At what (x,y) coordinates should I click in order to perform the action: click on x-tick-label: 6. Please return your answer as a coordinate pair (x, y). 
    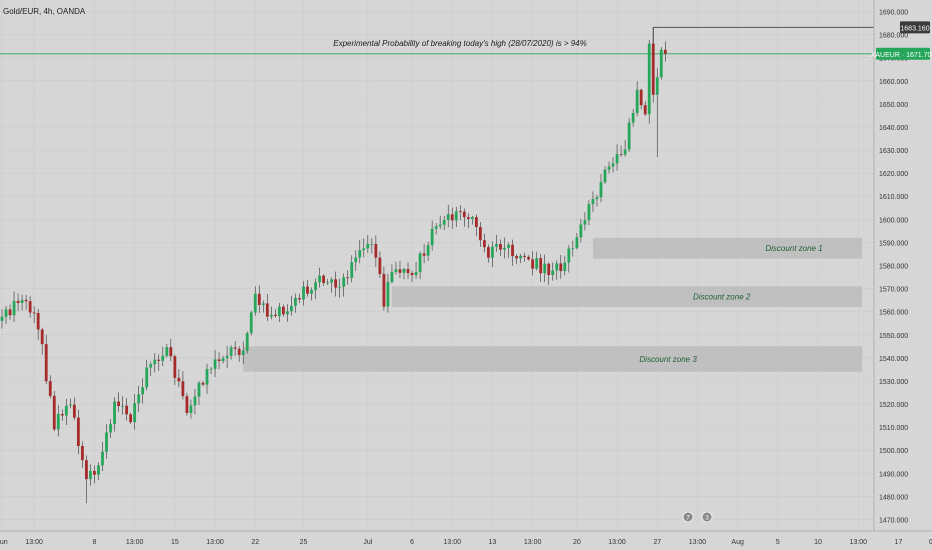
    Looking at the image, I should click on (412, 542).